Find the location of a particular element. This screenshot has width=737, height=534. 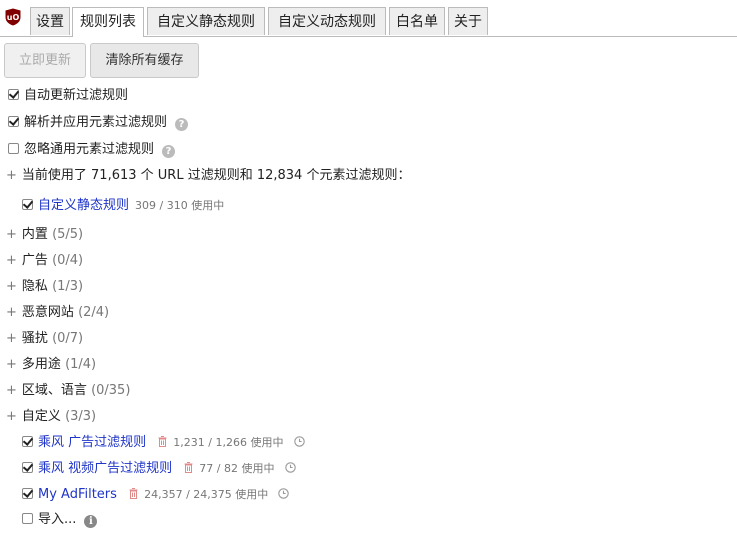

auto-update-label: 自动更新过滤规则 is located at coordinates (76, 95).